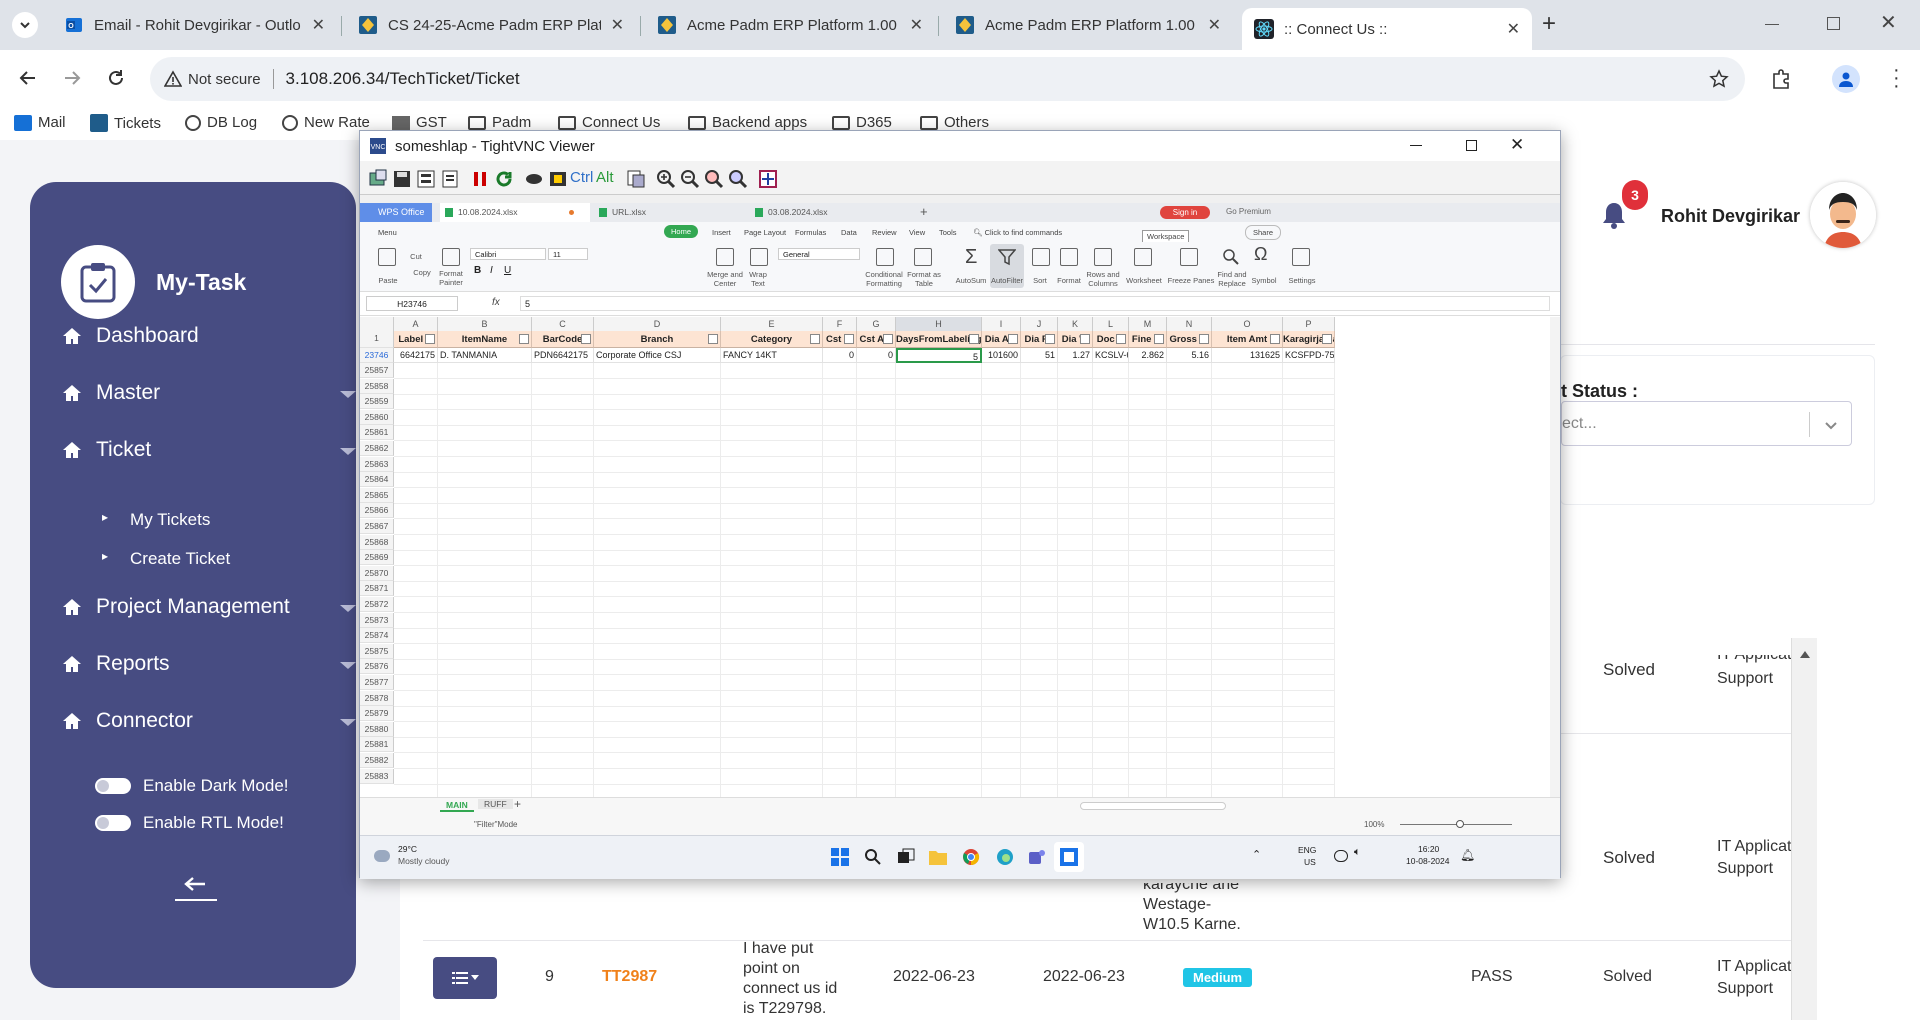  I want to click on doc-tab: URL.xlsx, so click(669, 212).